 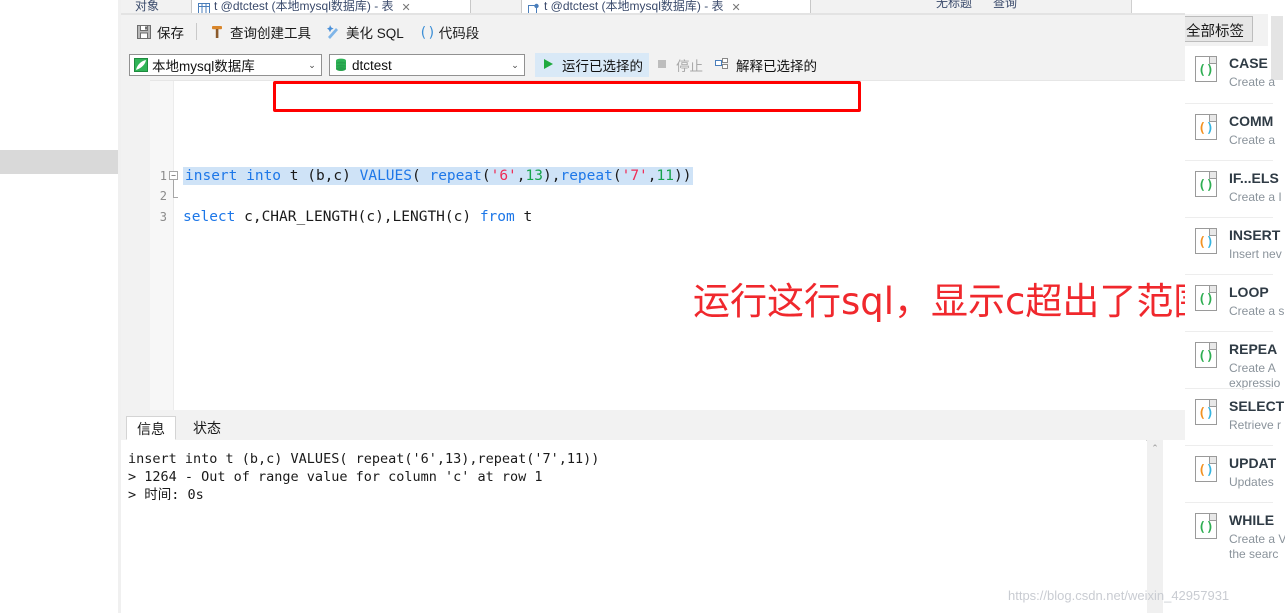 I want to click on list-item: () IF...ELS Create a I, so click(x=1233, y=188).